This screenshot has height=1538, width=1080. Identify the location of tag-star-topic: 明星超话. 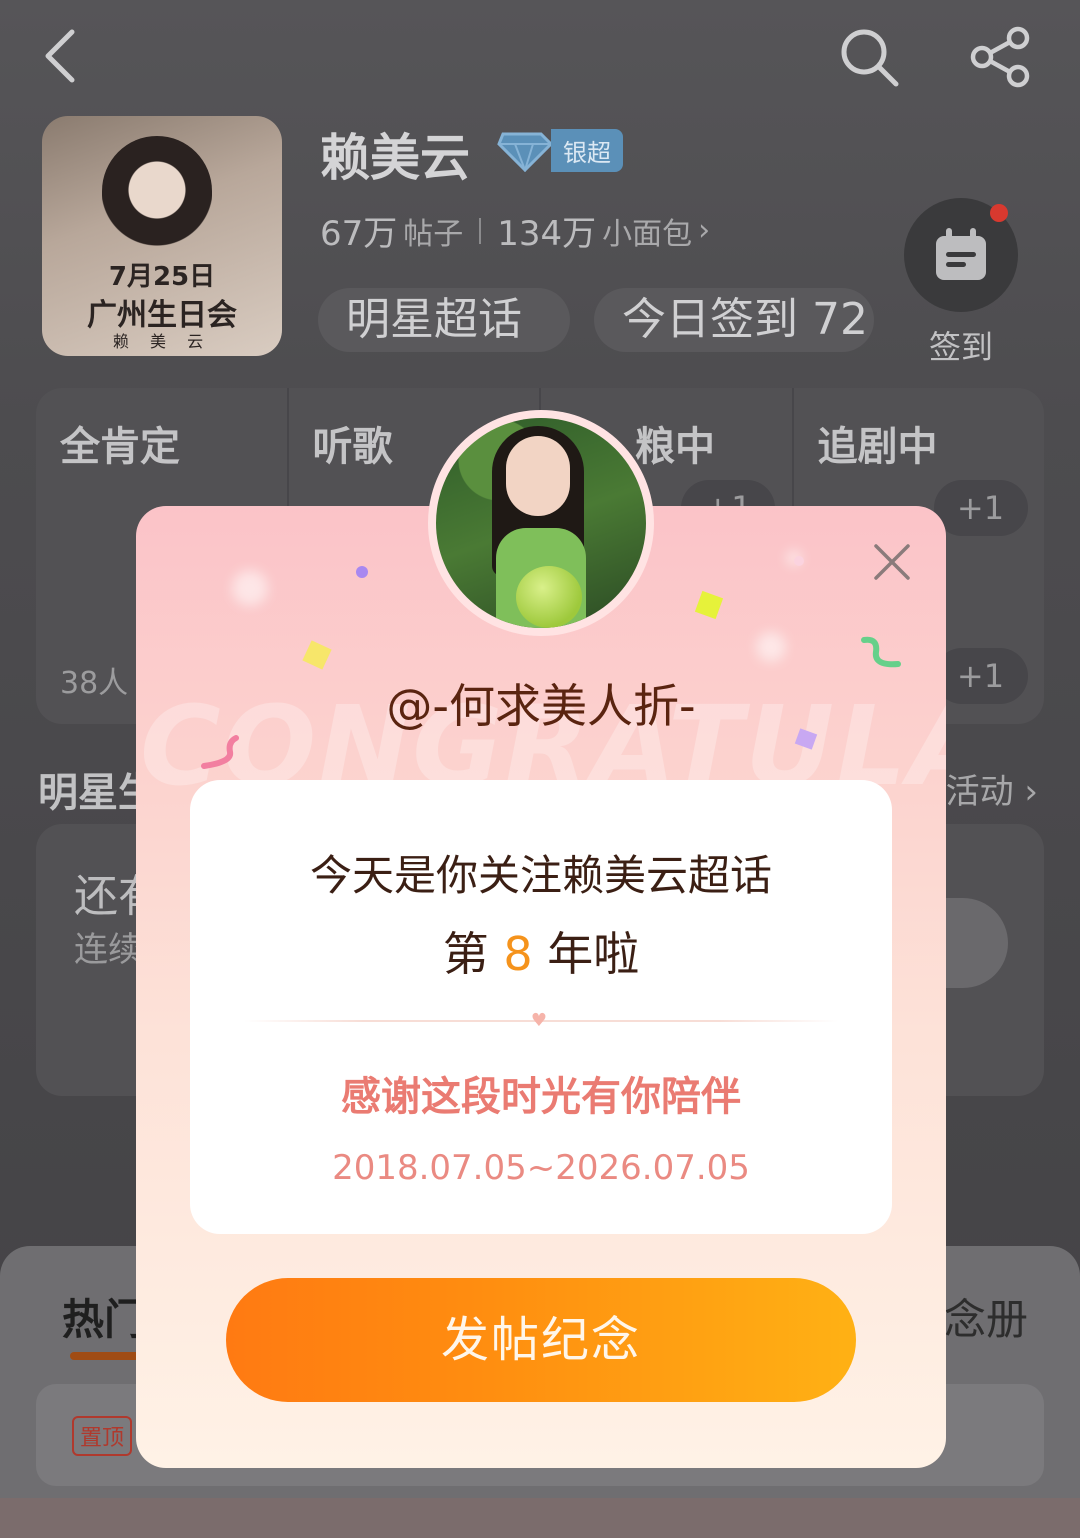
(444, 320).